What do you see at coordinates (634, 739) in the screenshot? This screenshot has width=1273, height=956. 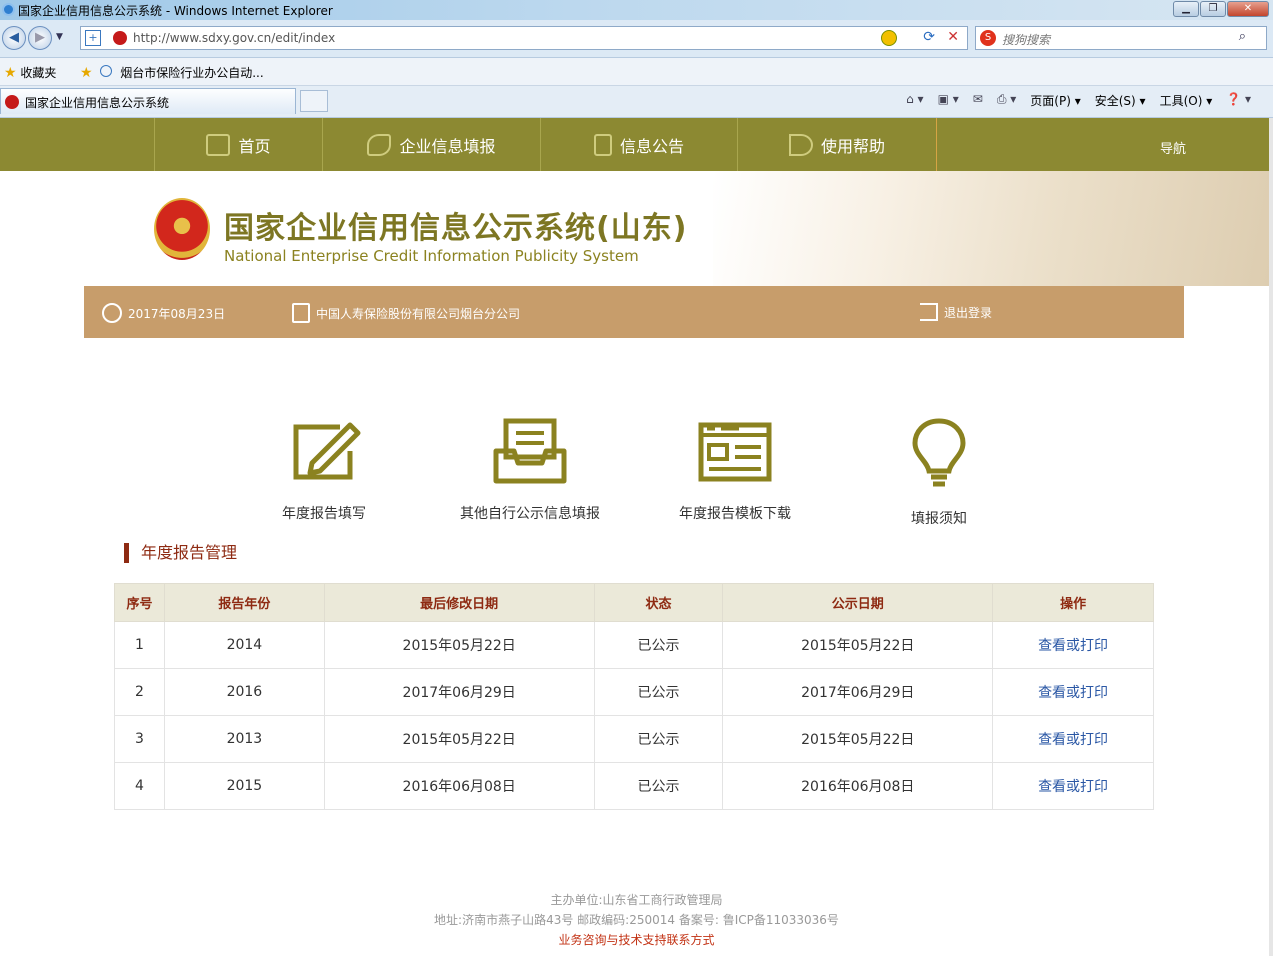 I see `table-row: 3 2013 2015年05月22日 已公示 2015年05月22日 查看或打印` at bounding box center [634, 739].